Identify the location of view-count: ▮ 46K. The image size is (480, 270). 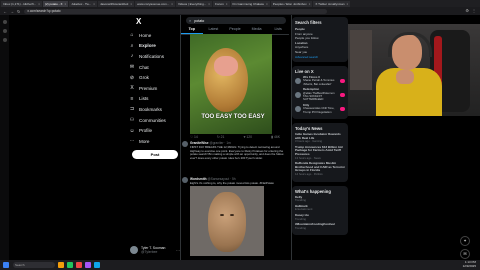
(275, 137).